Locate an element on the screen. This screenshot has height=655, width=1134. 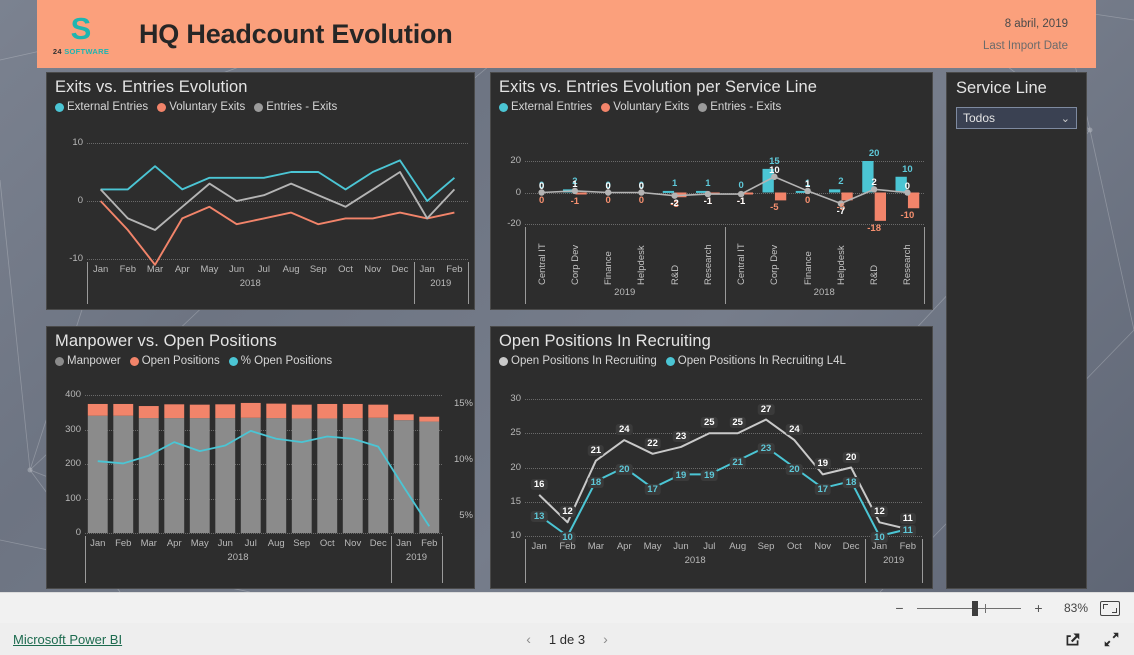
zoom-in-button: + is located at coordinates (1038, 608).